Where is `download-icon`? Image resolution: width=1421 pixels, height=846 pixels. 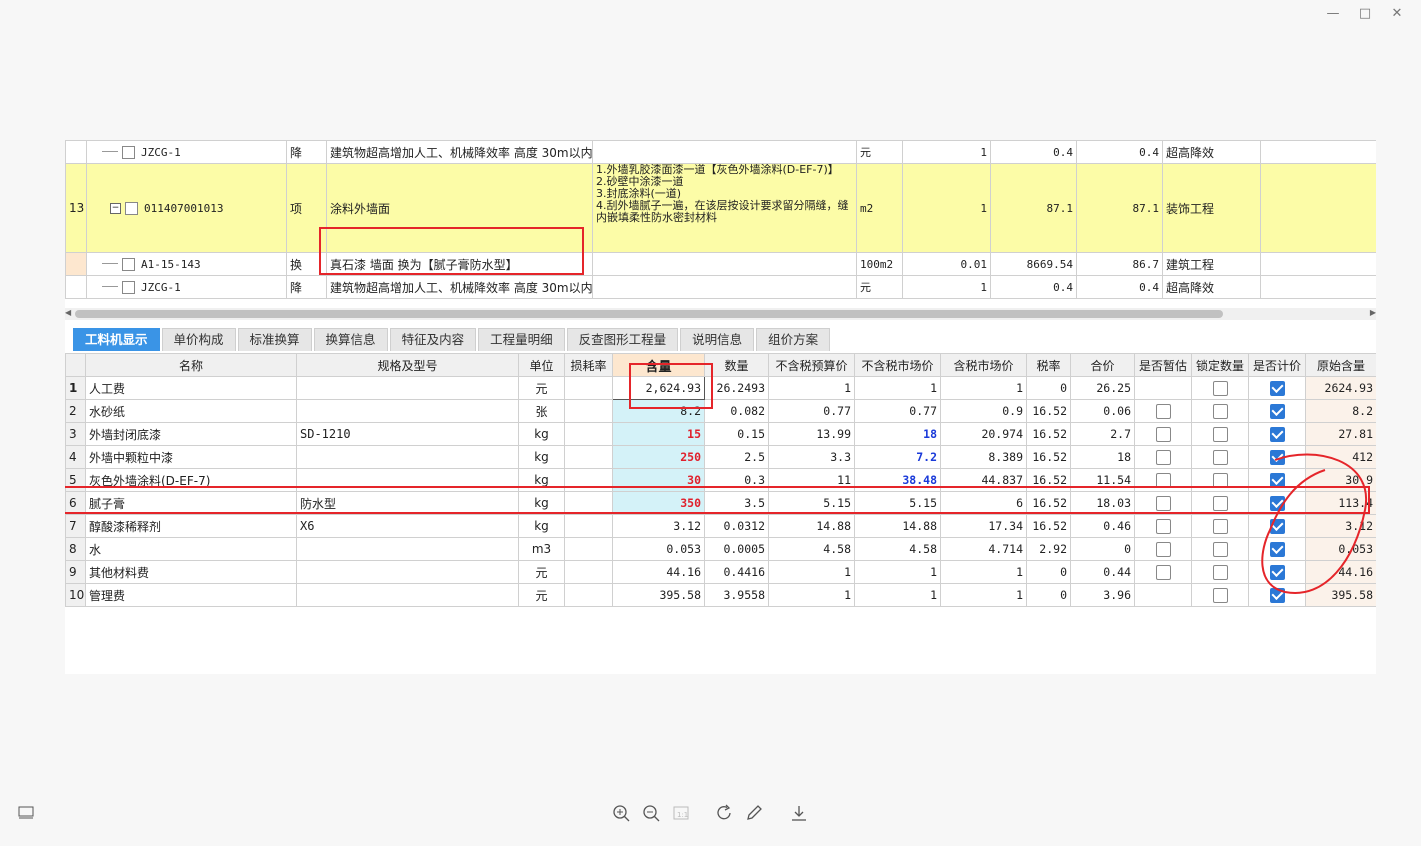 download-icon is located at coordinates (799, 813).